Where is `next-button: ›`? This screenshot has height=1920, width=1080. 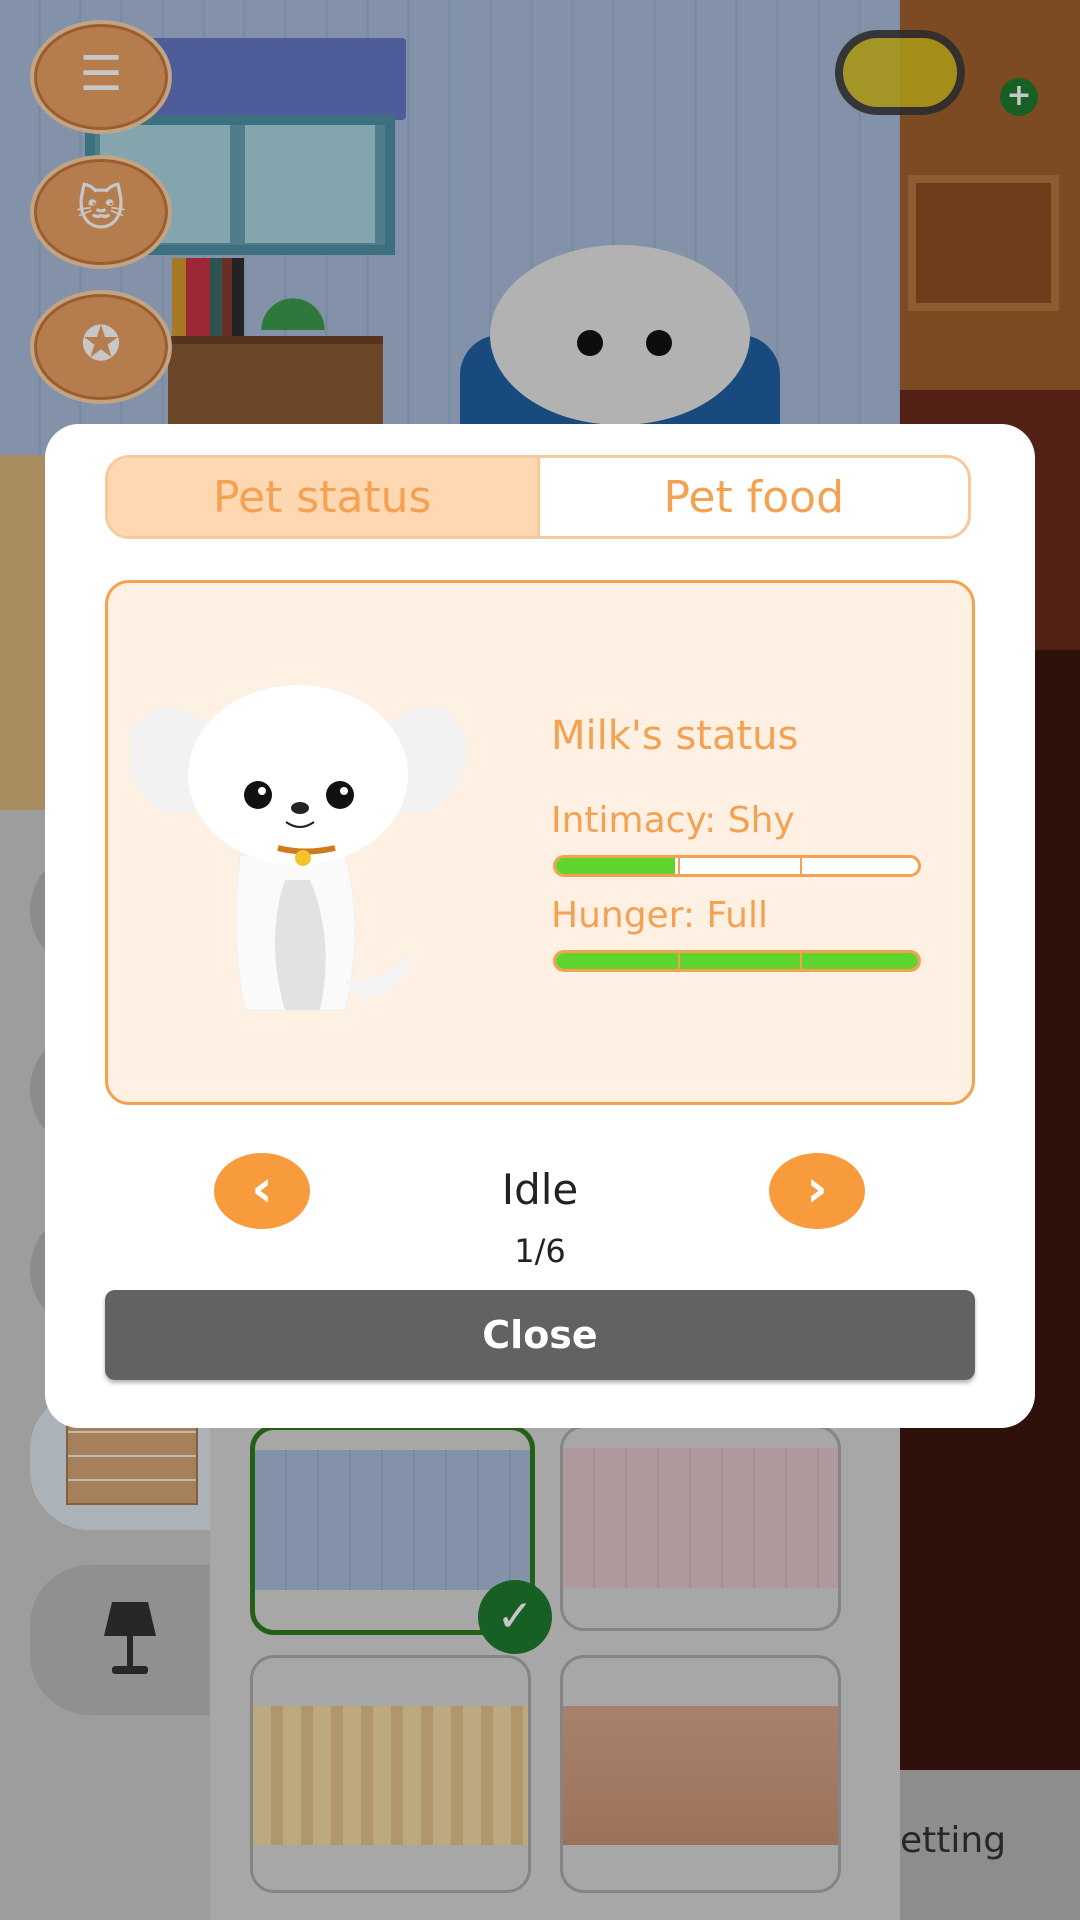 next-button: › is located at coordinates (817, 1191).